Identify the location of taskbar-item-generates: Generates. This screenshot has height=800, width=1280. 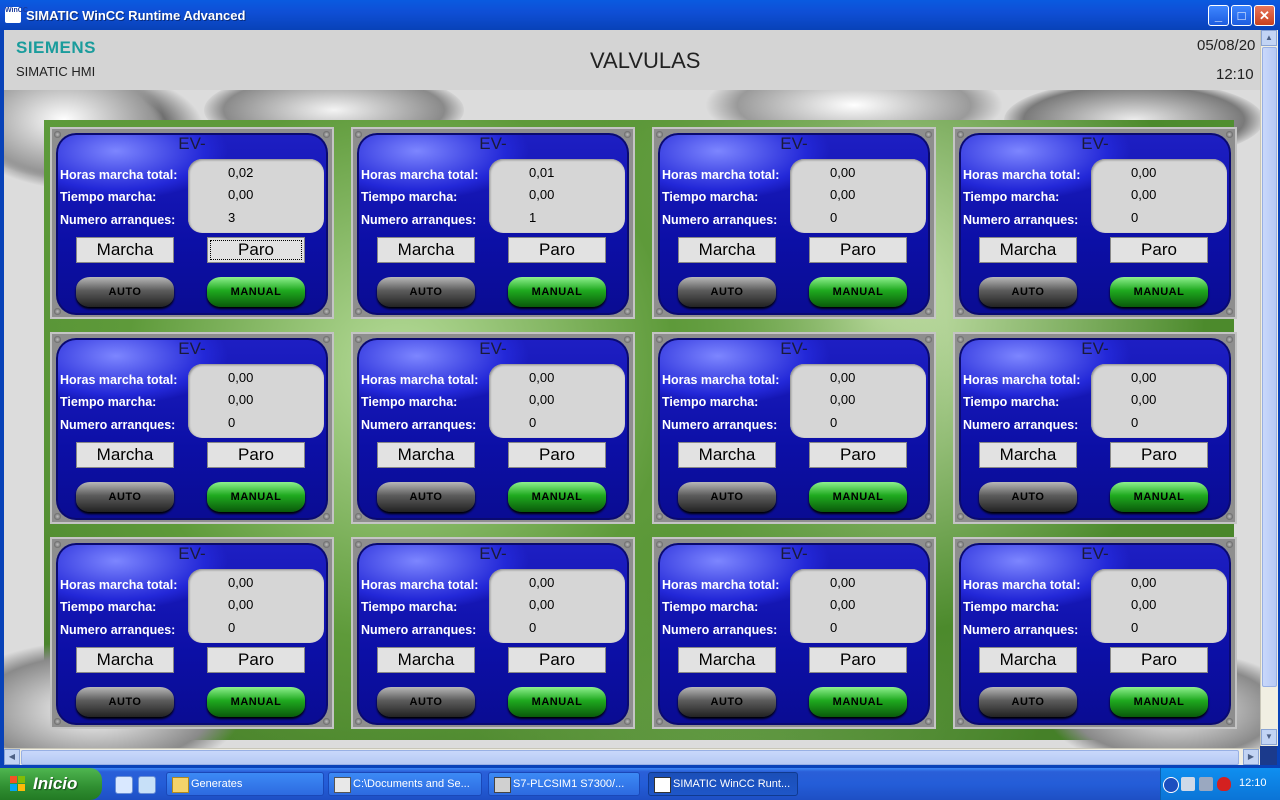
(245, 784).